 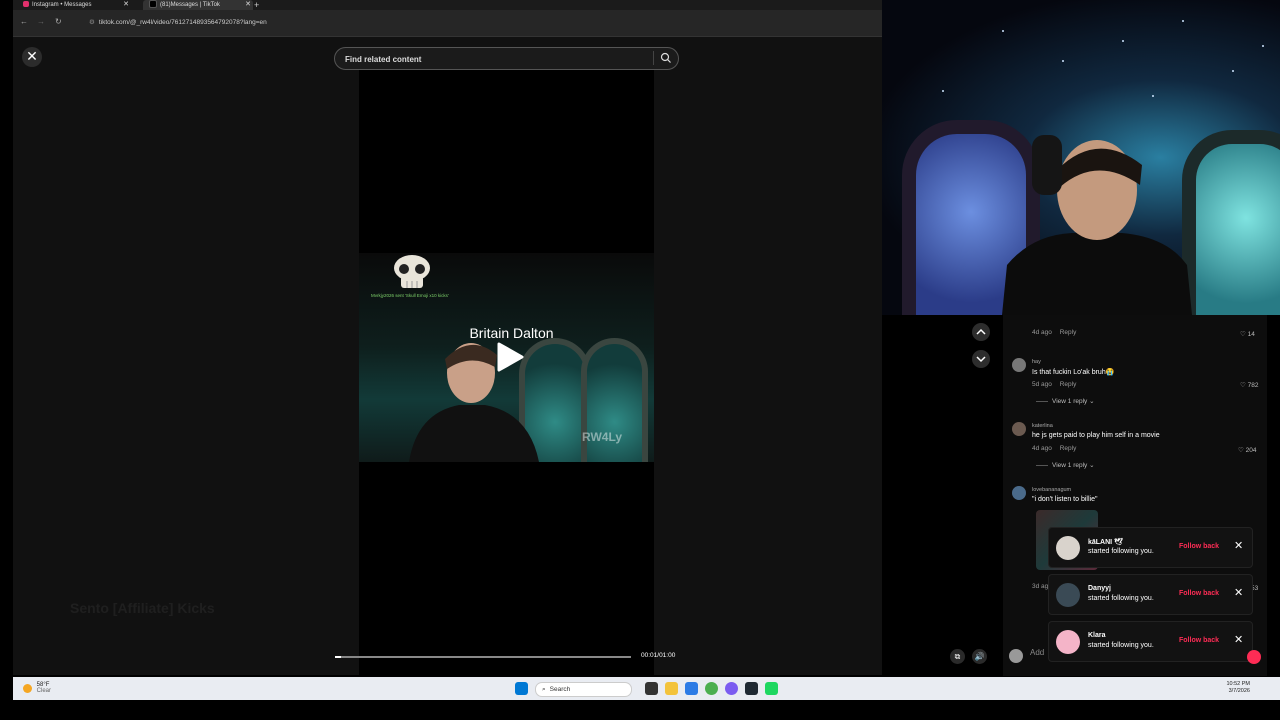 What do you see at coordinates (671, 688) in the screenshot?
I see `file-explorer-icon` at bounding box center [671, 688].